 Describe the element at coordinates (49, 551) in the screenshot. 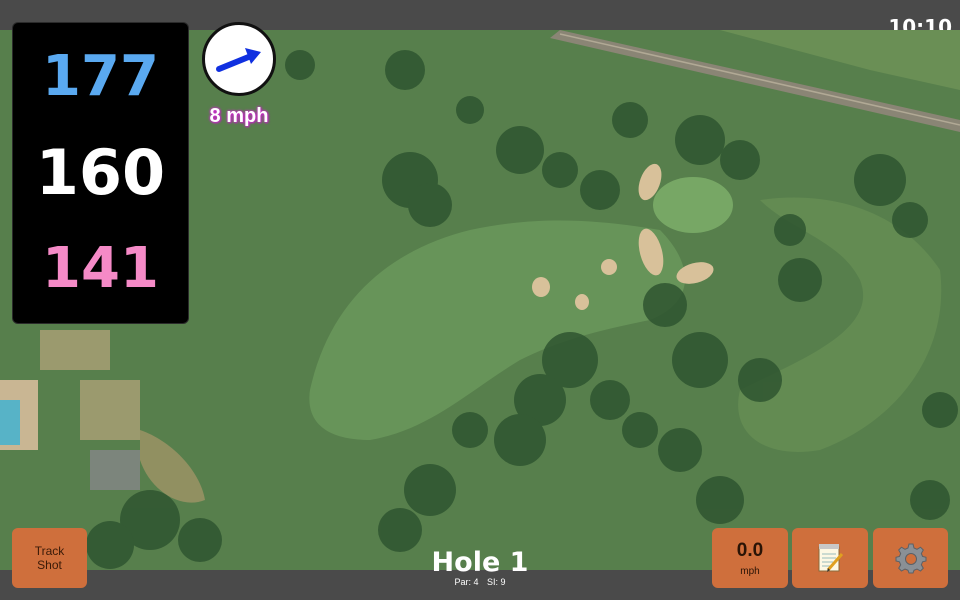

I see `track-shot-label-line1: Track` at that location.